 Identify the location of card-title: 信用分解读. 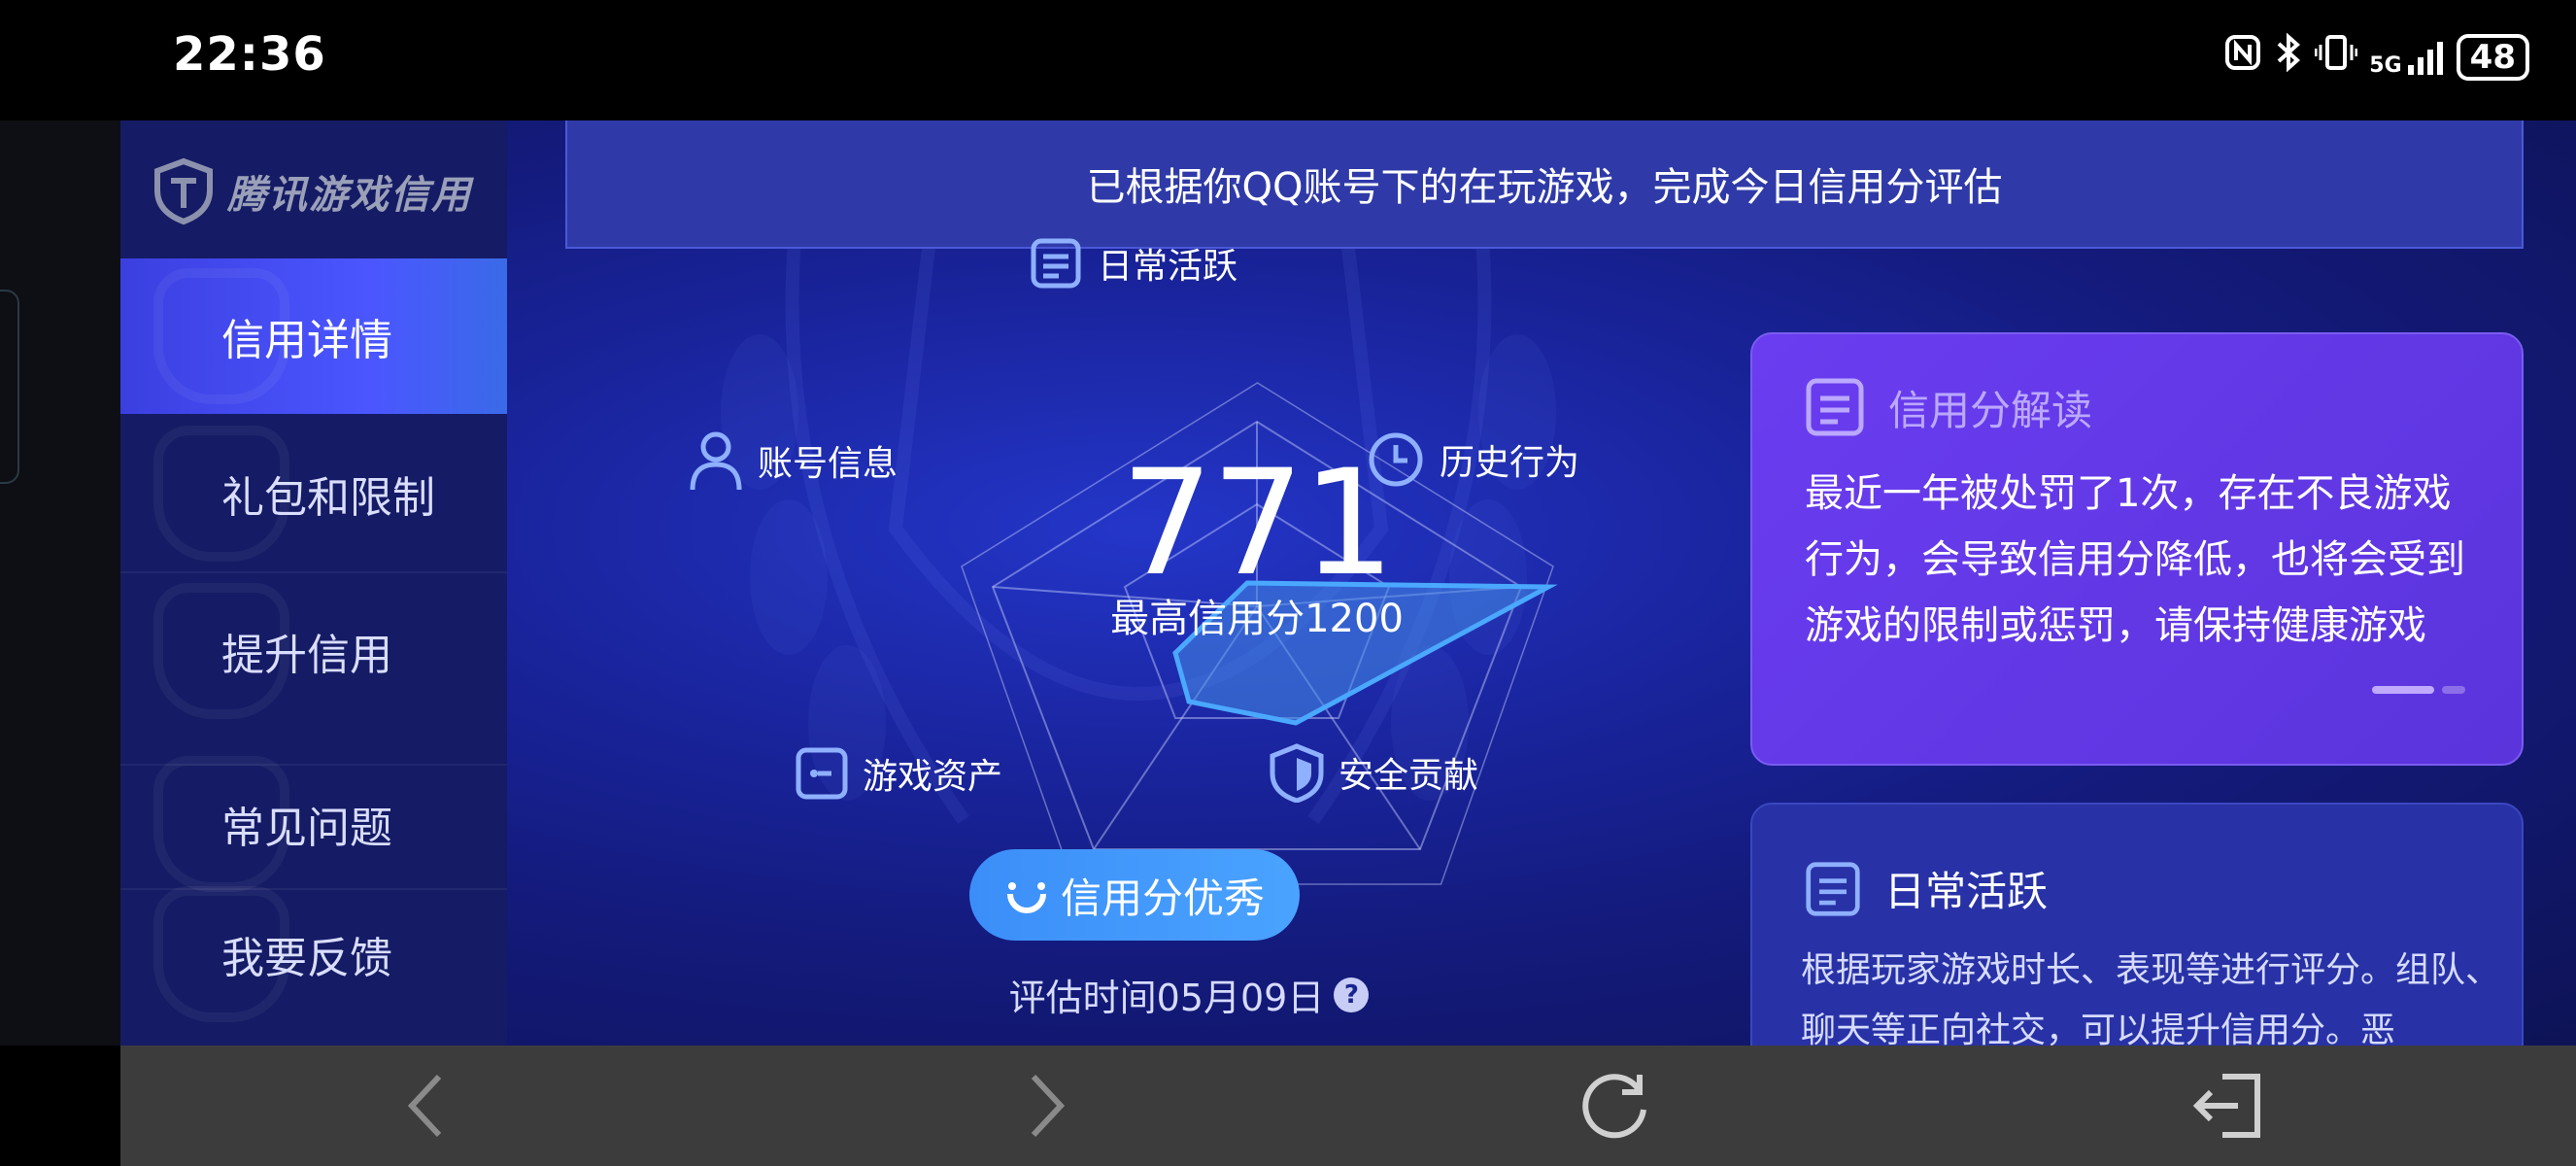
(1990, 410).